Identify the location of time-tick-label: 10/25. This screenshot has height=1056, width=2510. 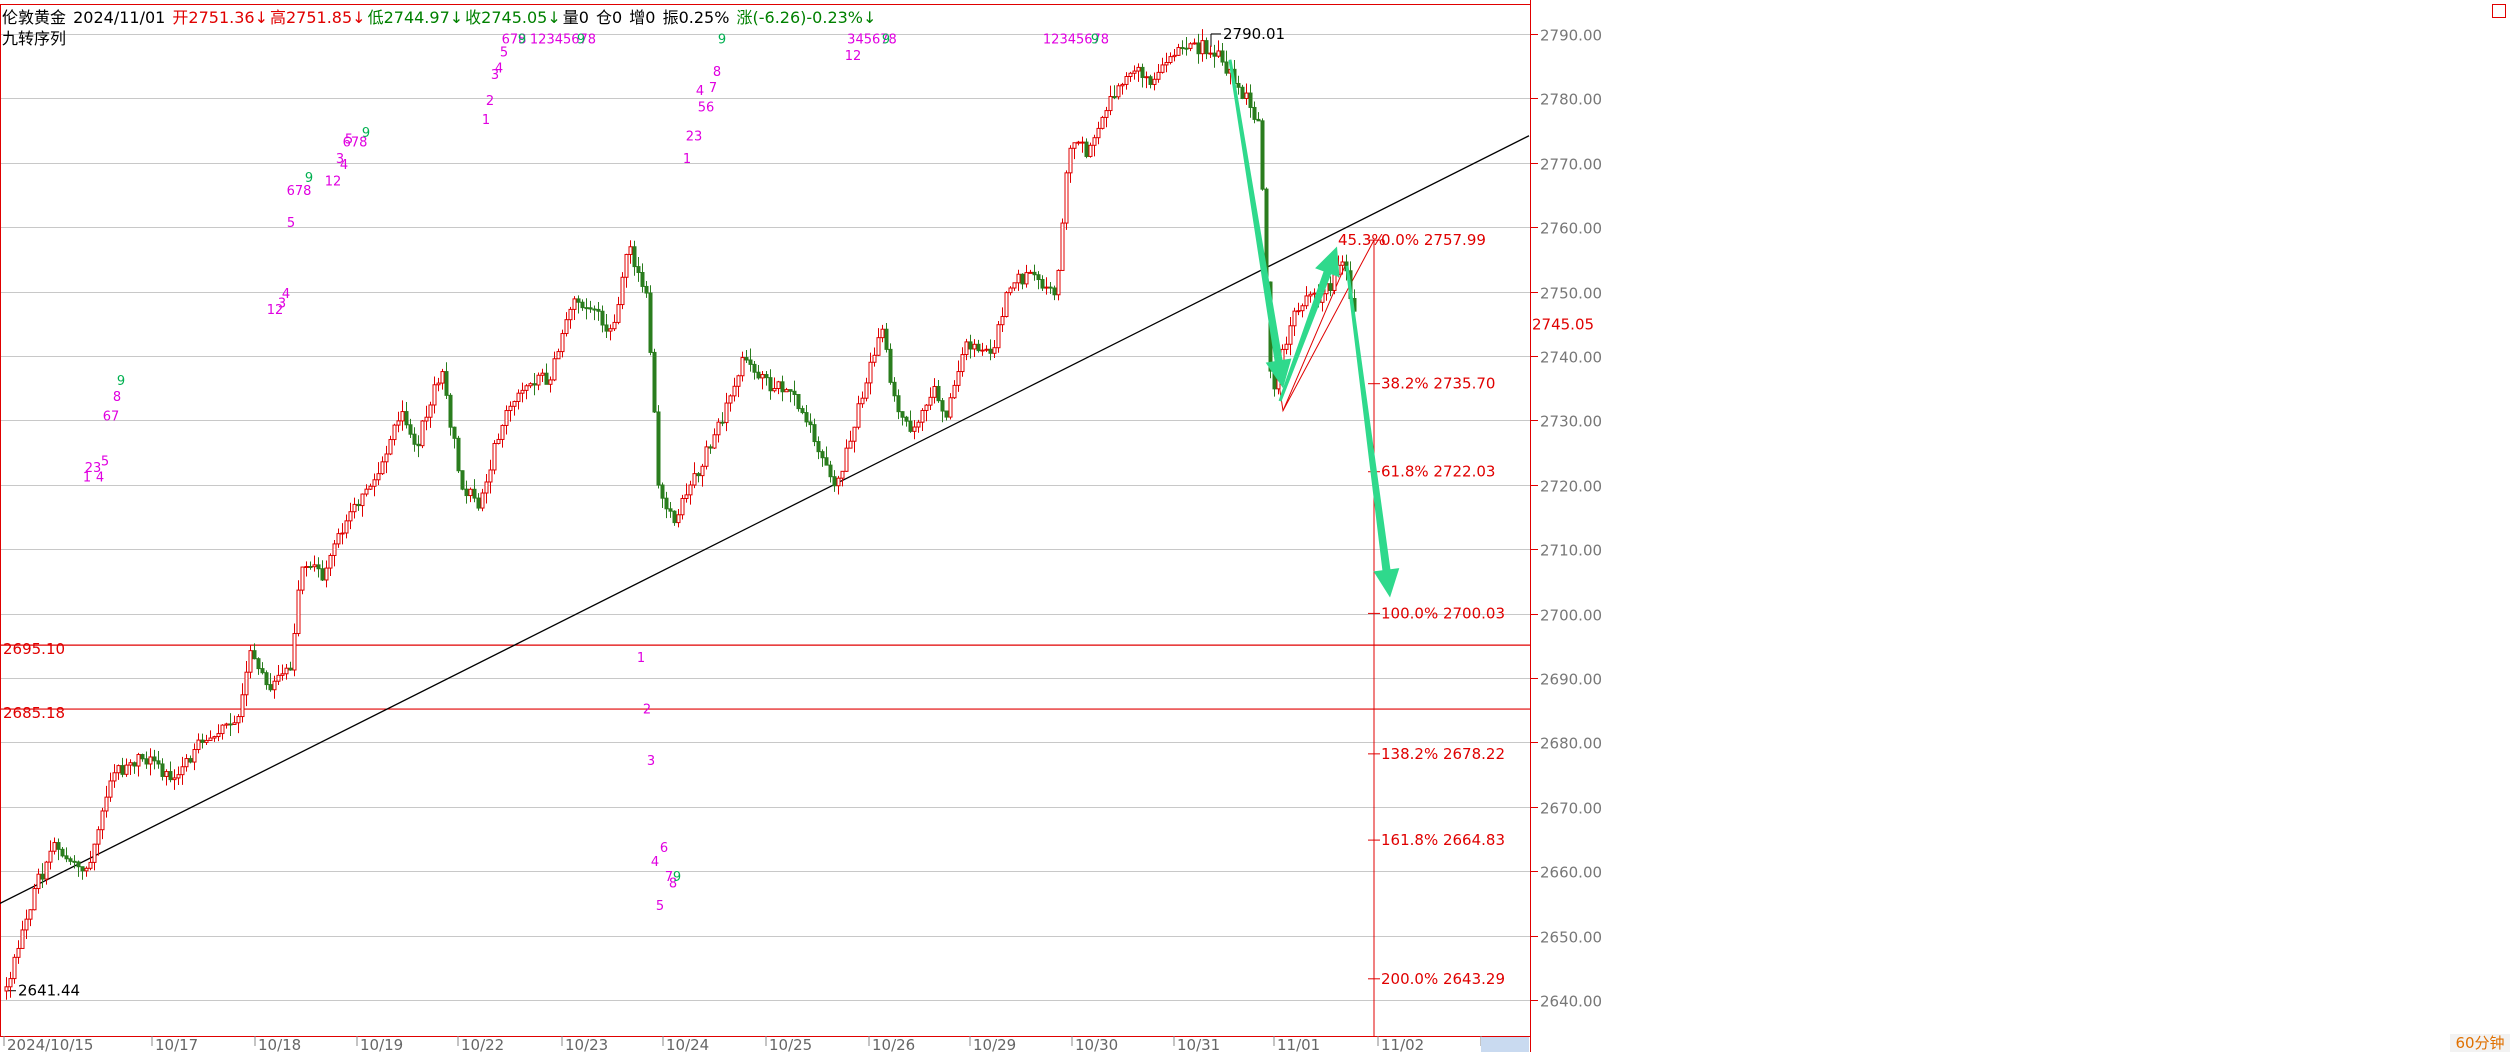
(790, 1044).